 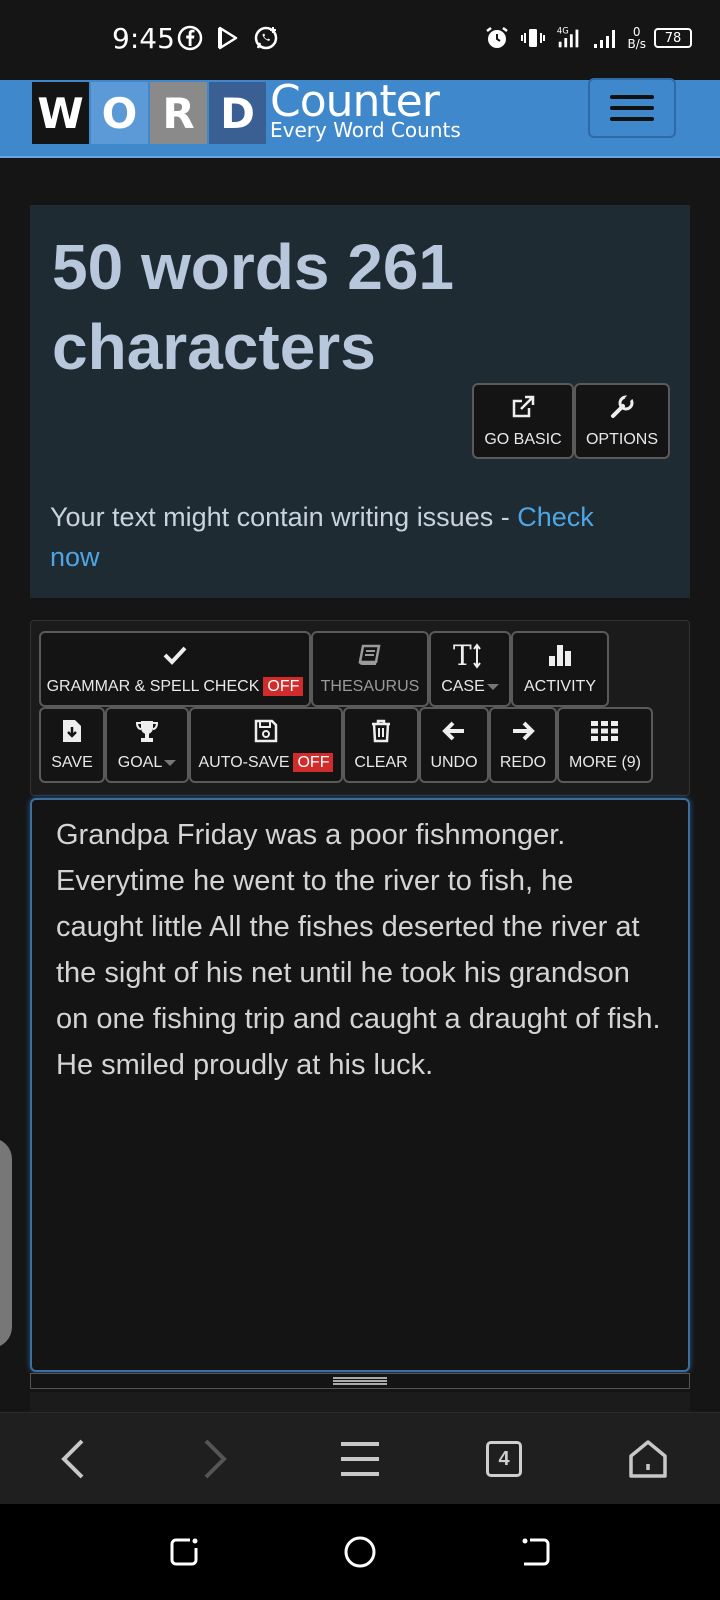 What do you see at coordinates (360, 40) in the screenshot?
I see `status-bar: 9:45 4G 0 B/s 78` at bounding box center [360, 40].